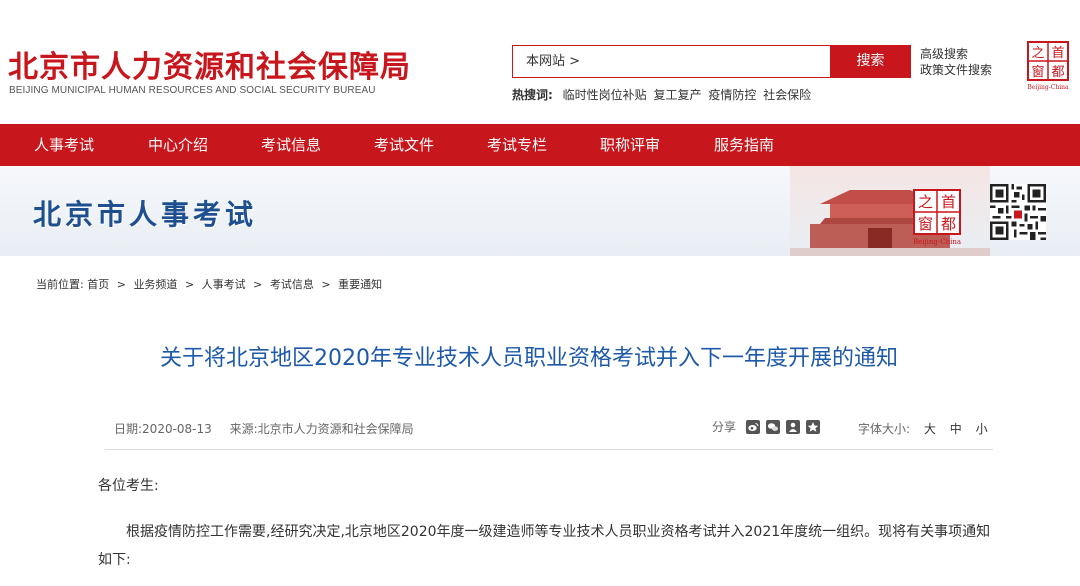 The height and width of the screenshot is (586, 1080). I want to click on article-greeting: 各位考生:, so click(128, 486).